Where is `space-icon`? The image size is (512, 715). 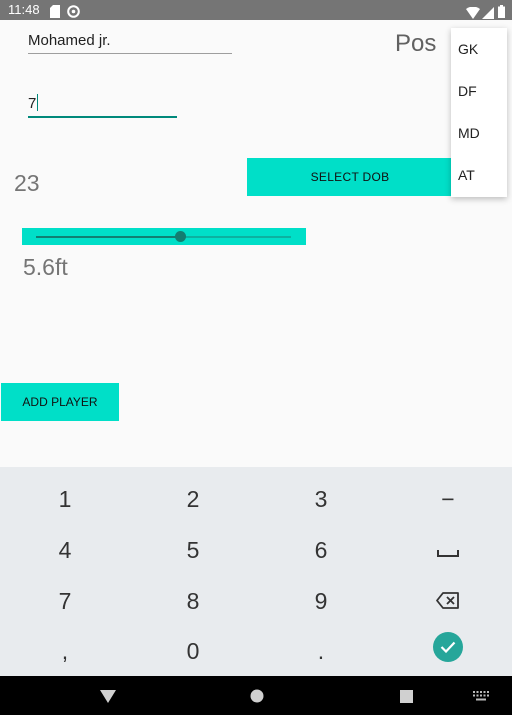
space-icon is located at coordinates (448, 550).